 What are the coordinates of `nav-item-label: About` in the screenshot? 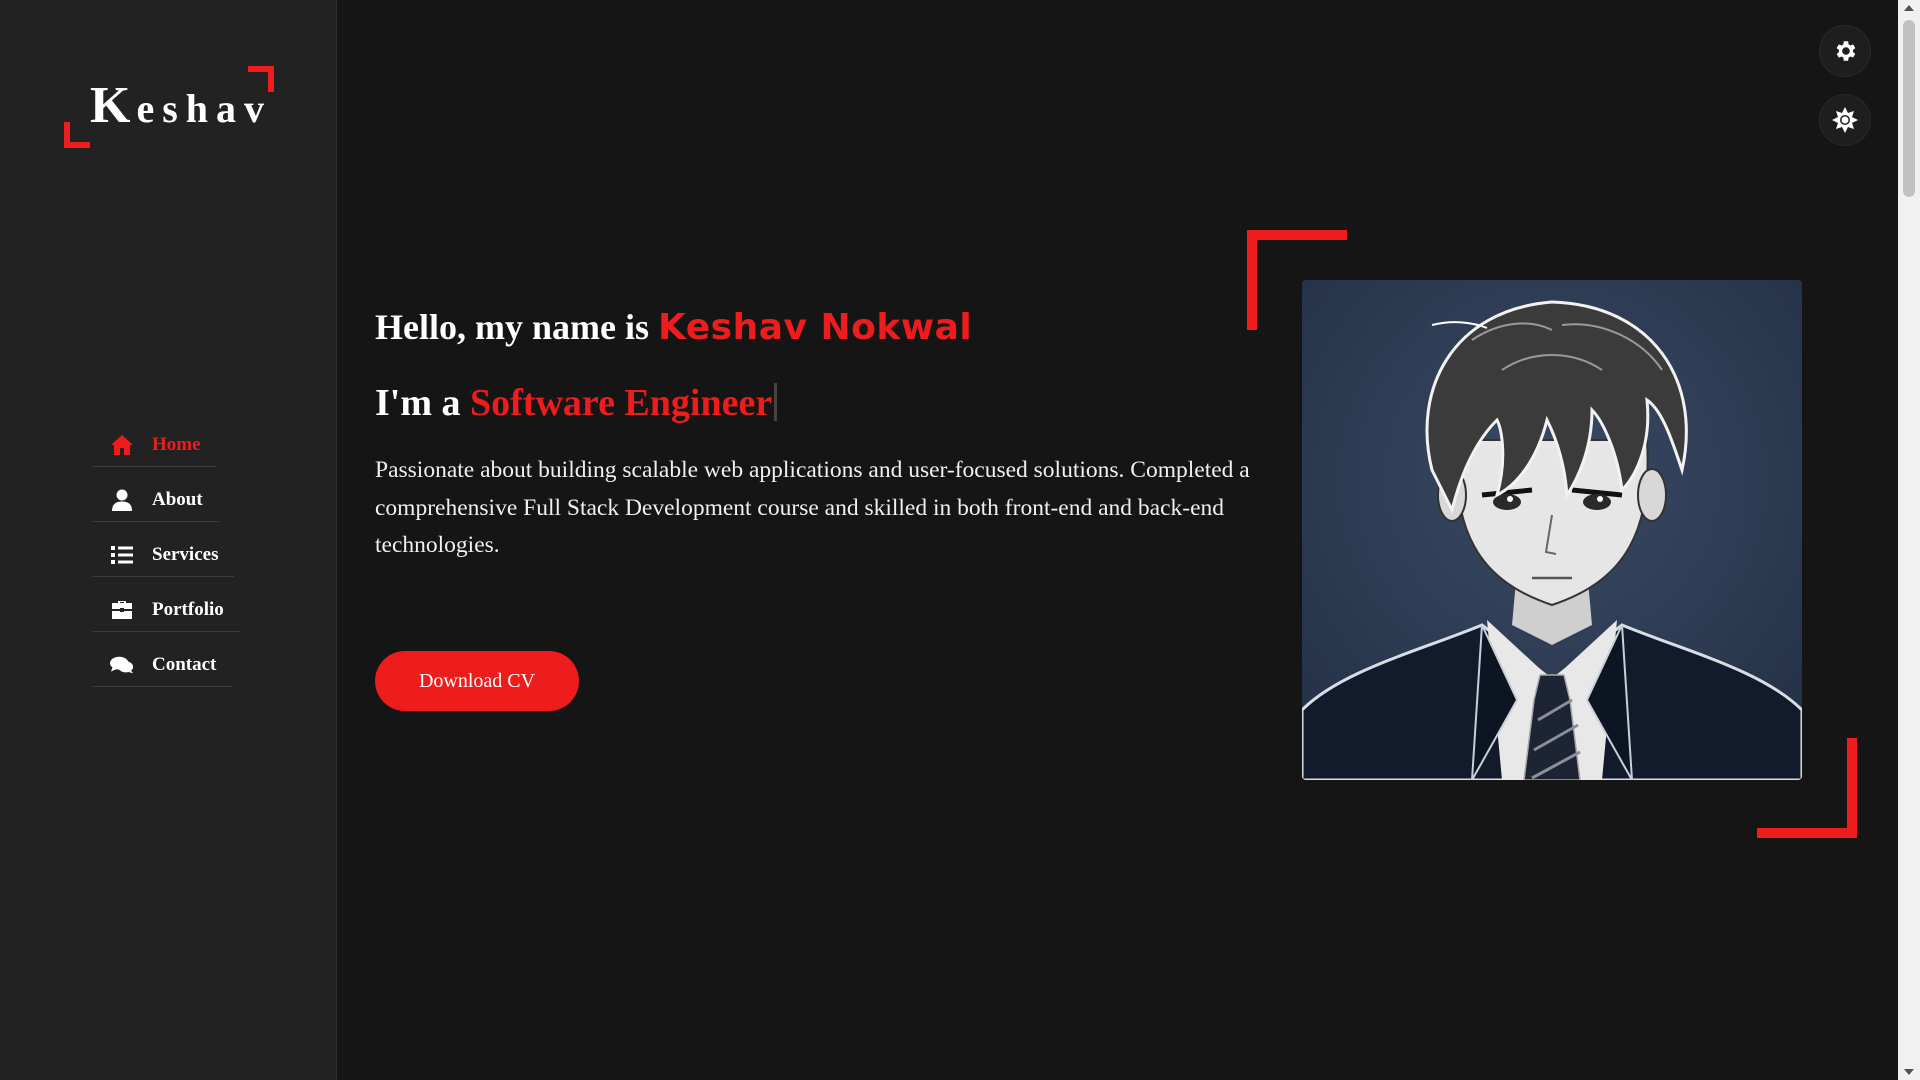 It's located at (177, 499).